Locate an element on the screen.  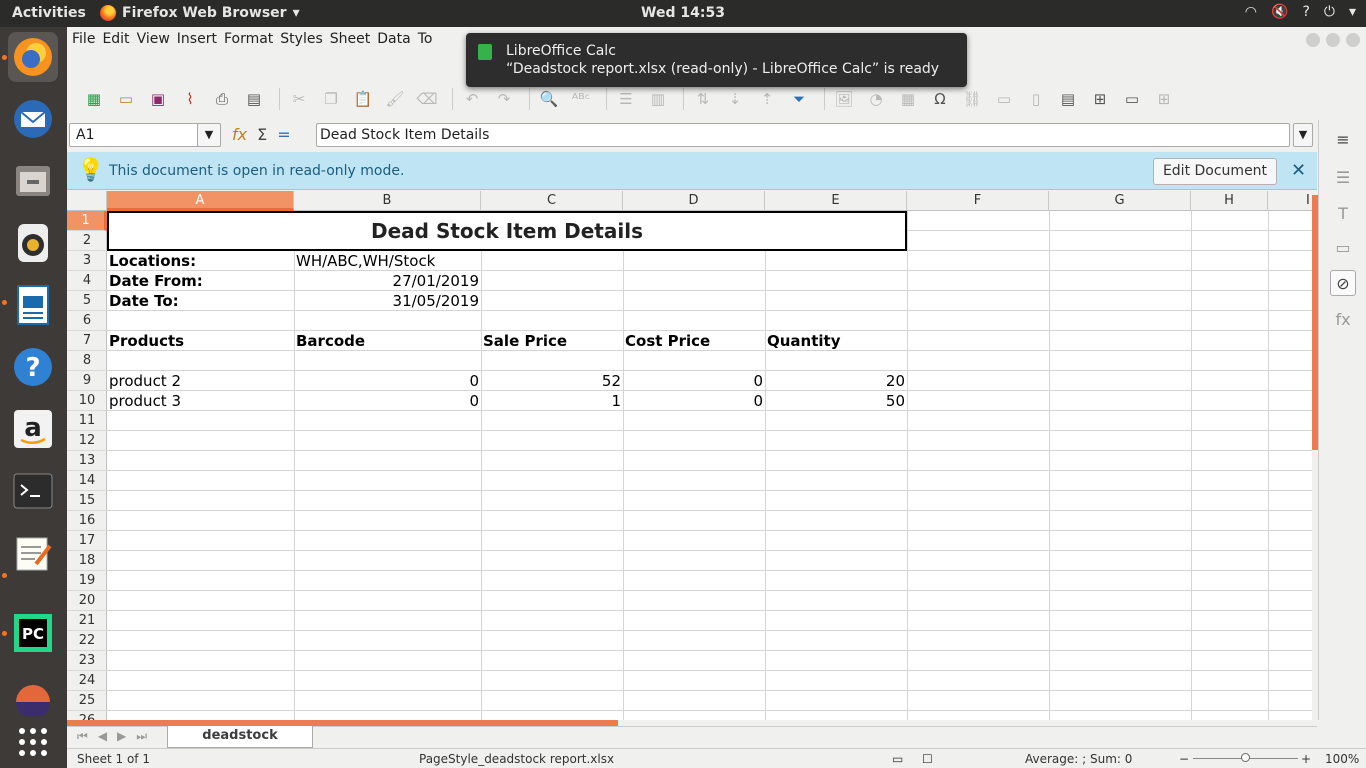
row-header-2: 2 is located at coordinates (87, 241).